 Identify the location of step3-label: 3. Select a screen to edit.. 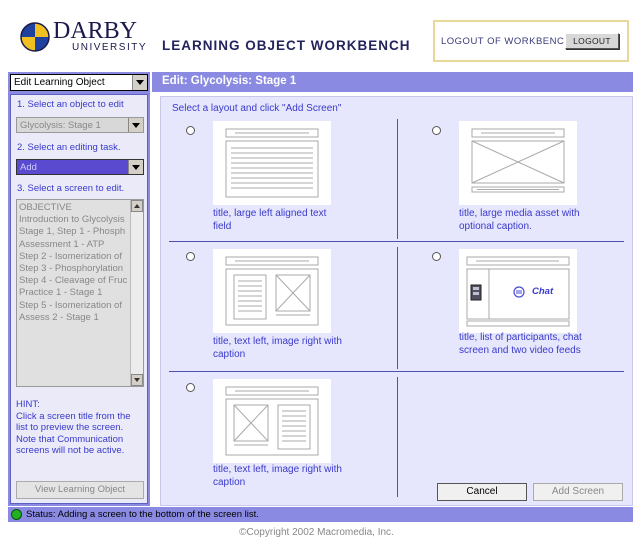
(71, 188).